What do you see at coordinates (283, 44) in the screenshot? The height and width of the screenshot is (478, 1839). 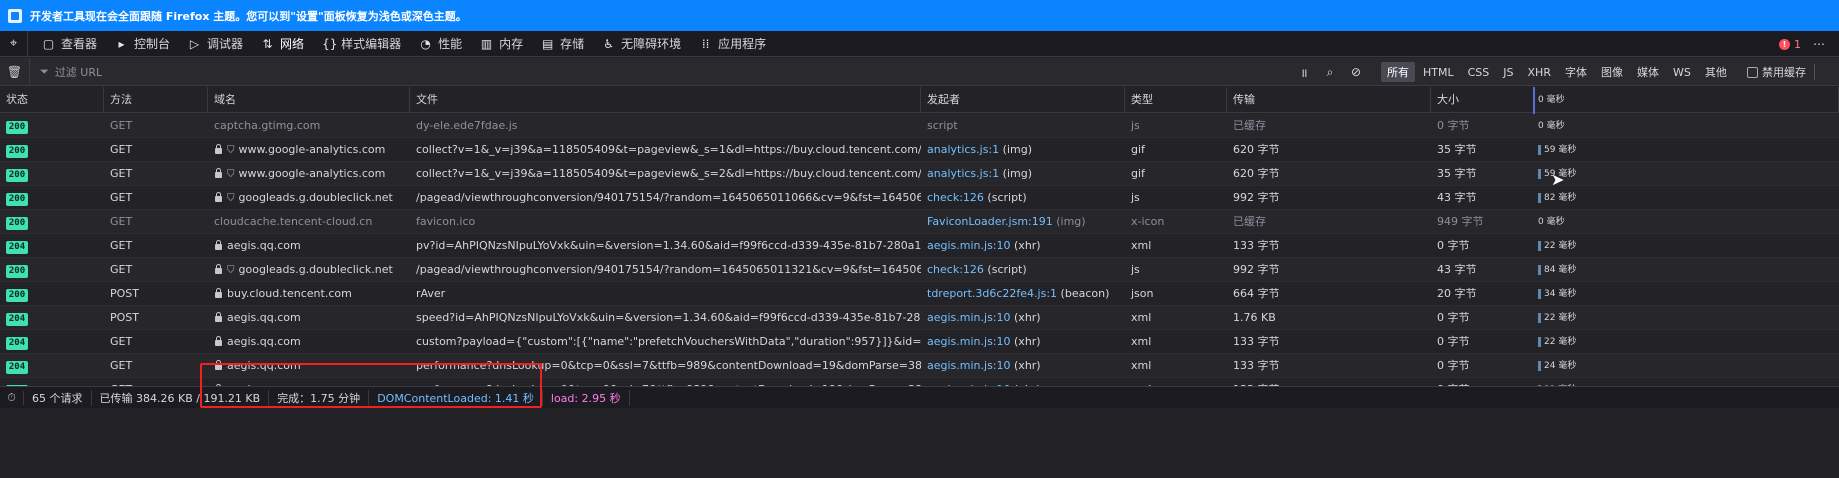 I see `tab-network: ⇅ 网络` at bounding box center [283, 44].